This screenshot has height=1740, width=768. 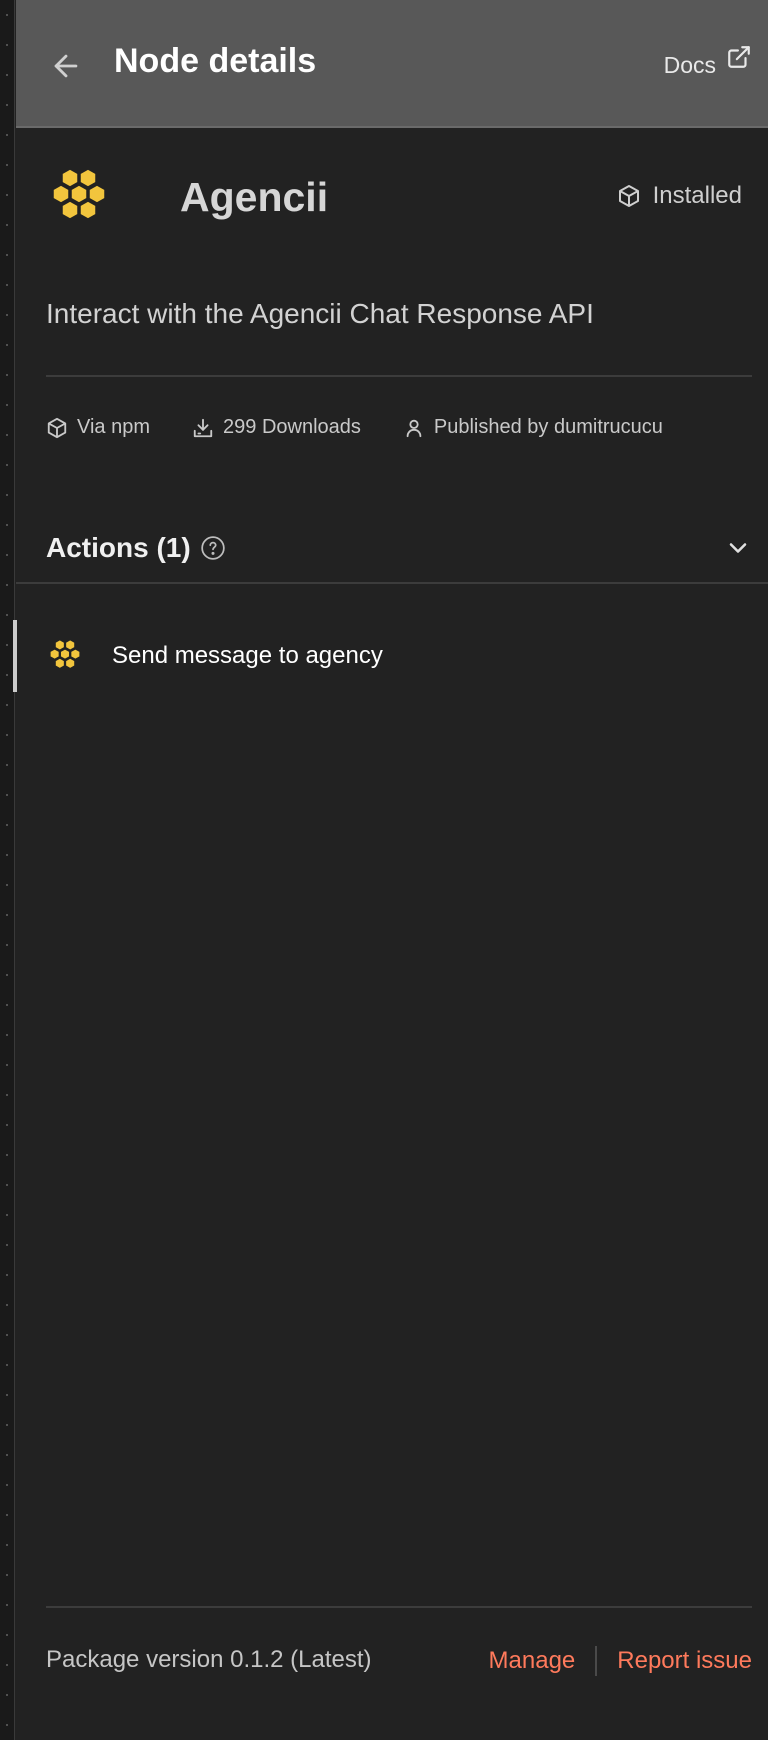 What do you see at coordinates (118, 547) in the screenshot?
I see `actions-title: Actions (1)` at bounding box center [118, 547].